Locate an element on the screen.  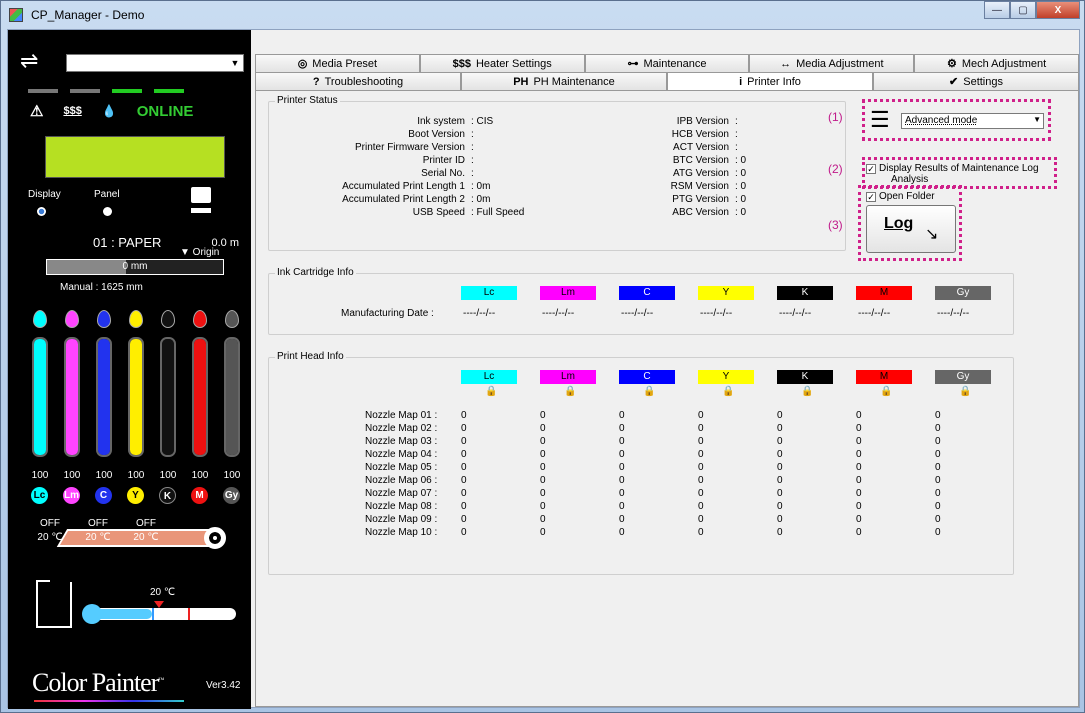
ink-code-badge: Lm is located at coordinates (71, 495).